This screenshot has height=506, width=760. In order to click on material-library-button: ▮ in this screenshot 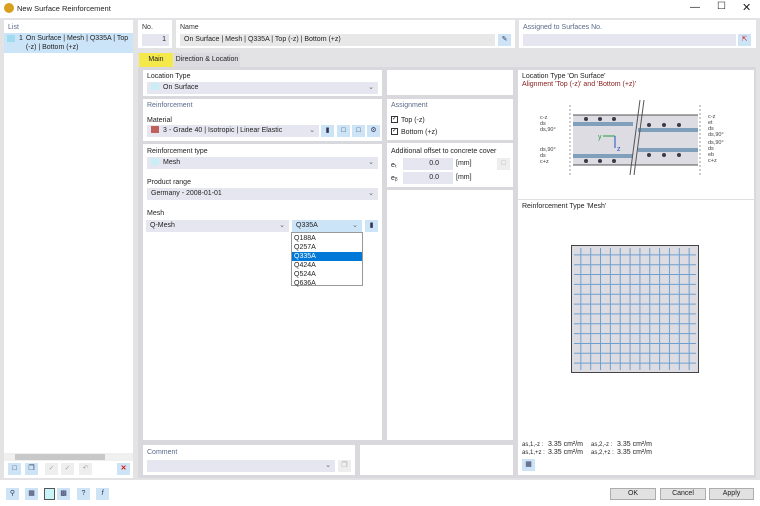, I will do `click(327, 131)`.